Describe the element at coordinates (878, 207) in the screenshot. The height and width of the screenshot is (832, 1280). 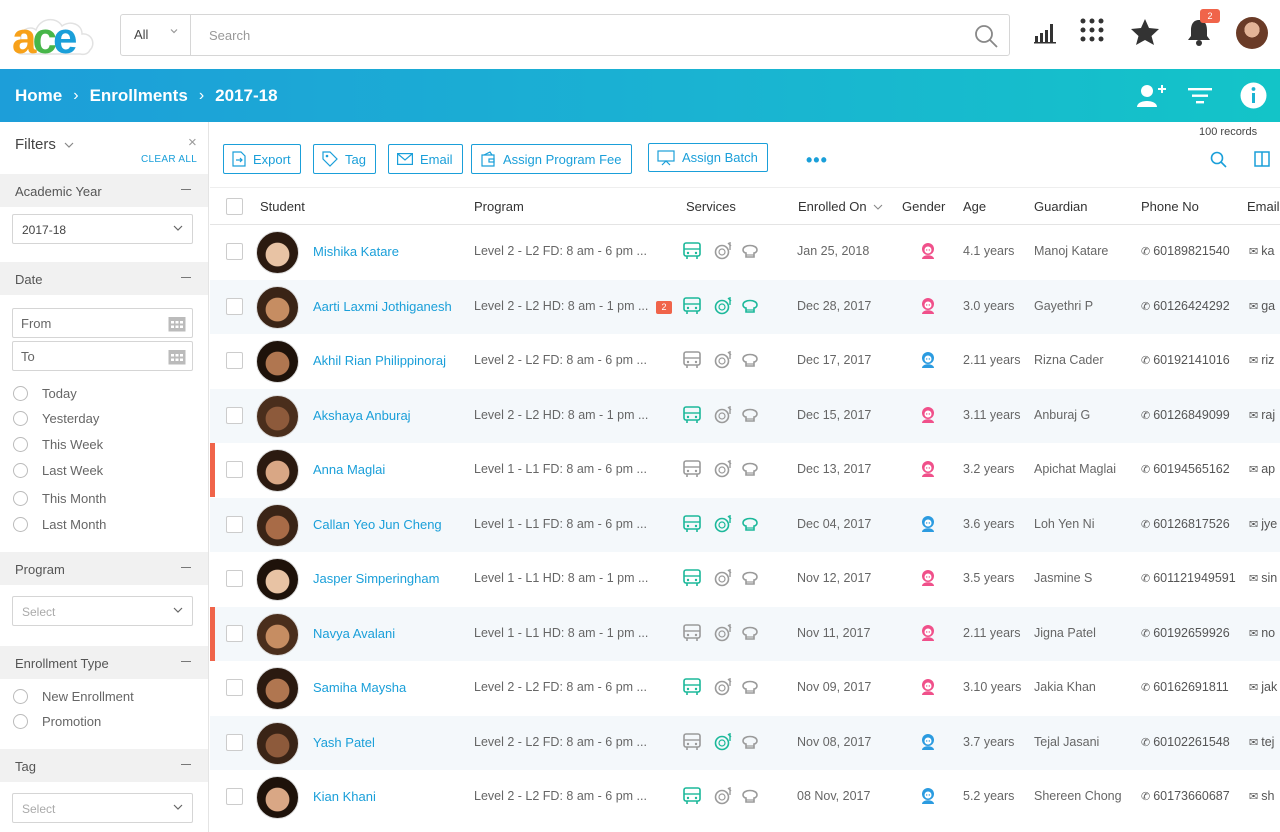
I see `sort-chevron-icon` at that location.